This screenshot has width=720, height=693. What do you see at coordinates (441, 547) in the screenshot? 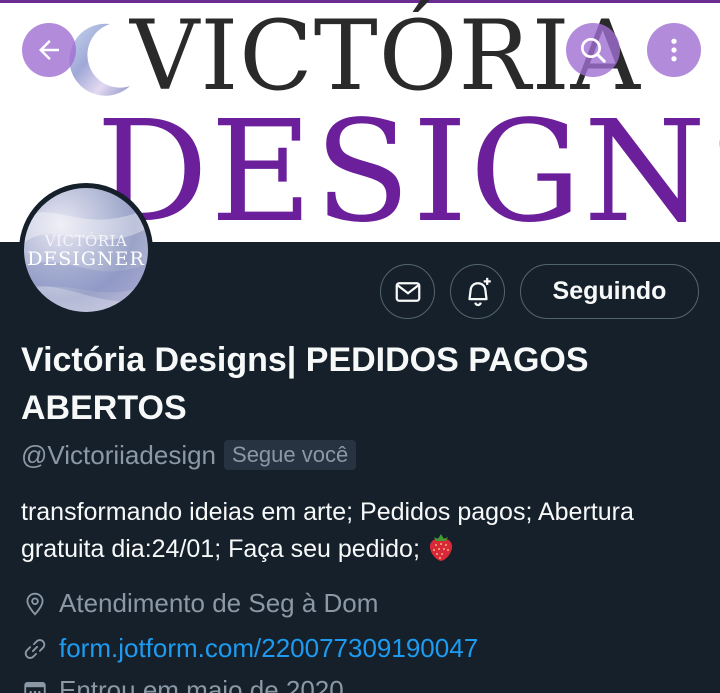
I see `strawberry-emoji` at bounding box center [441, 547].